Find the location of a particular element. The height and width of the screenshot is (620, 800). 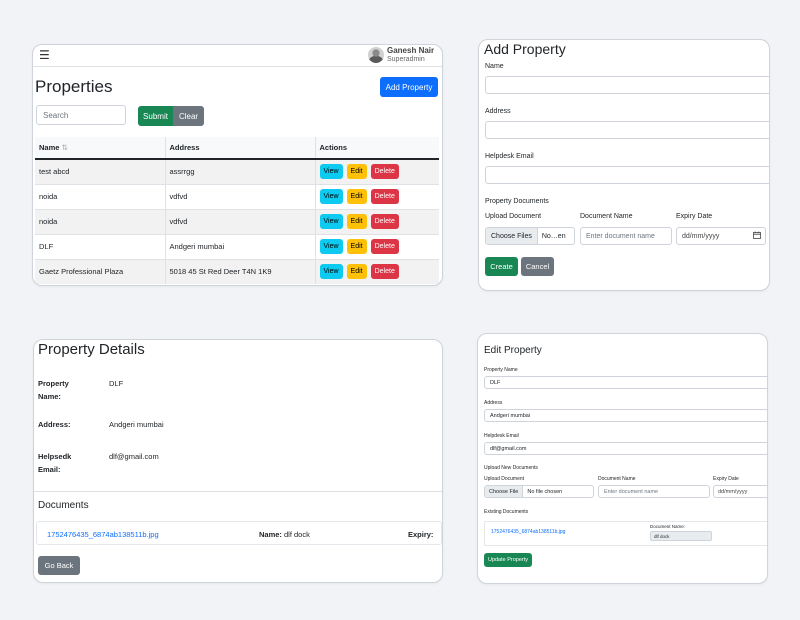

go-back-button: Go Back is located at coordinates (59, 565).